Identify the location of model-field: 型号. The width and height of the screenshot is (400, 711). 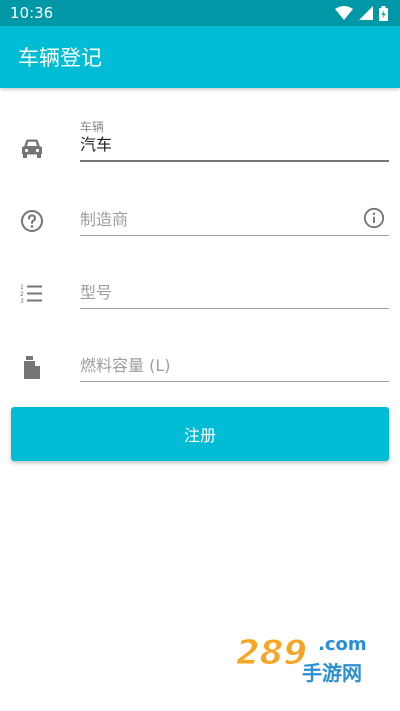
(234, 288).